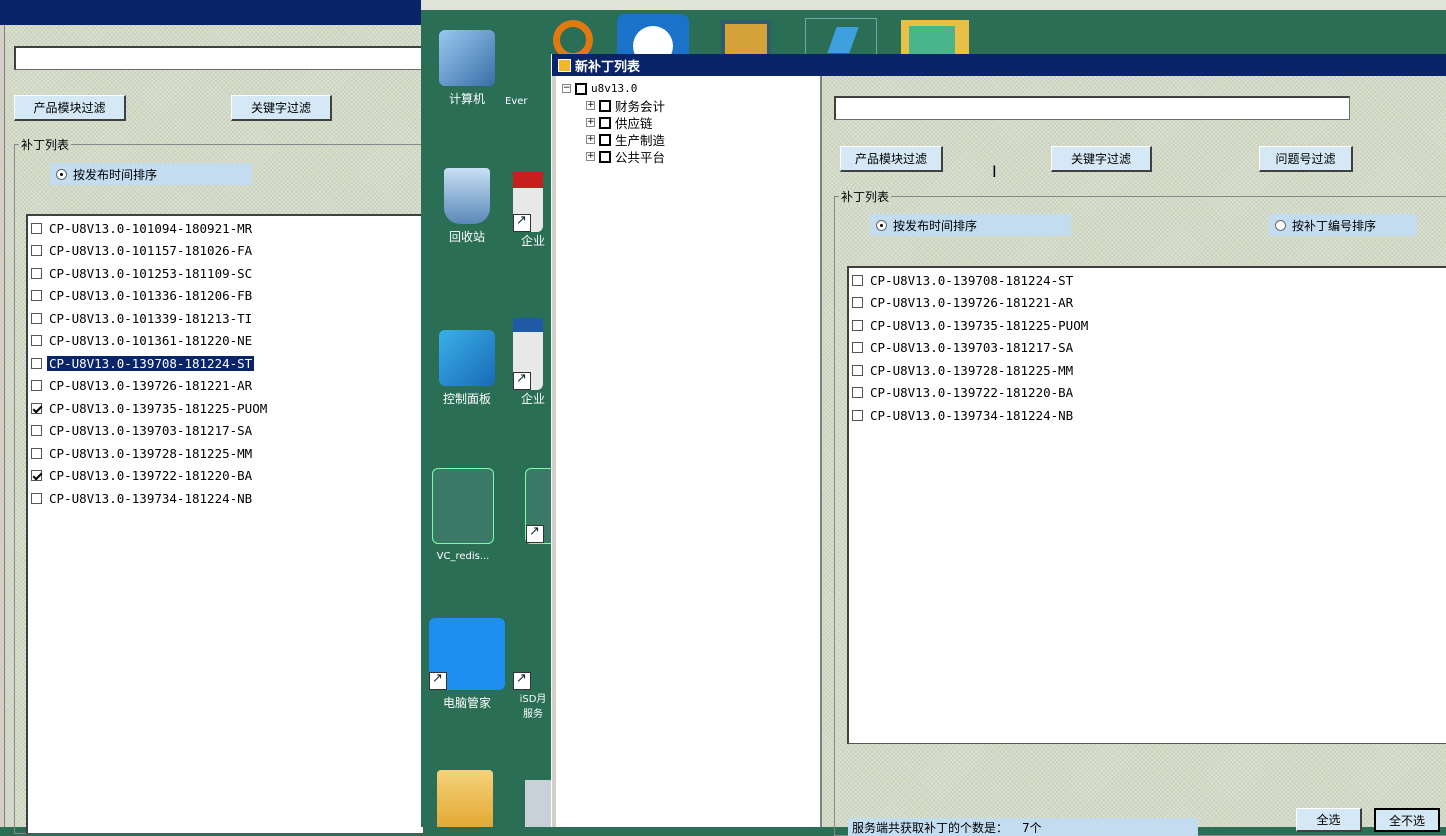  Describe the element at coordinates (1306, 159) in the screenshot. I see `issue-filter-button: 问题号过滤` at that location.